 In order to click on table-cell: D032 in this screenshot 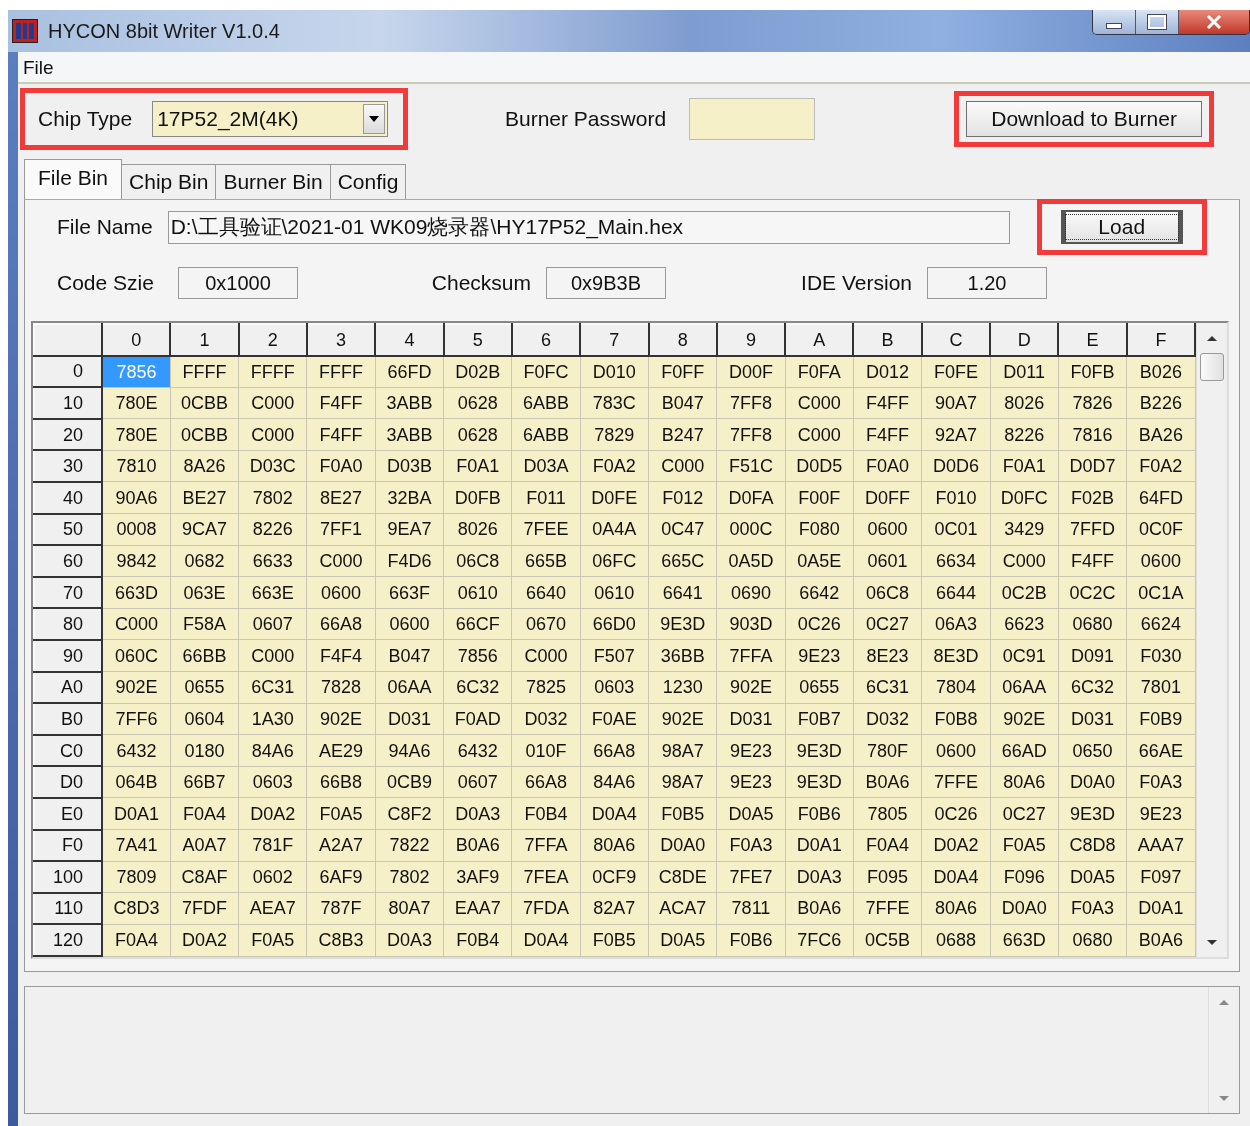, I will do `click(546, 719)`.